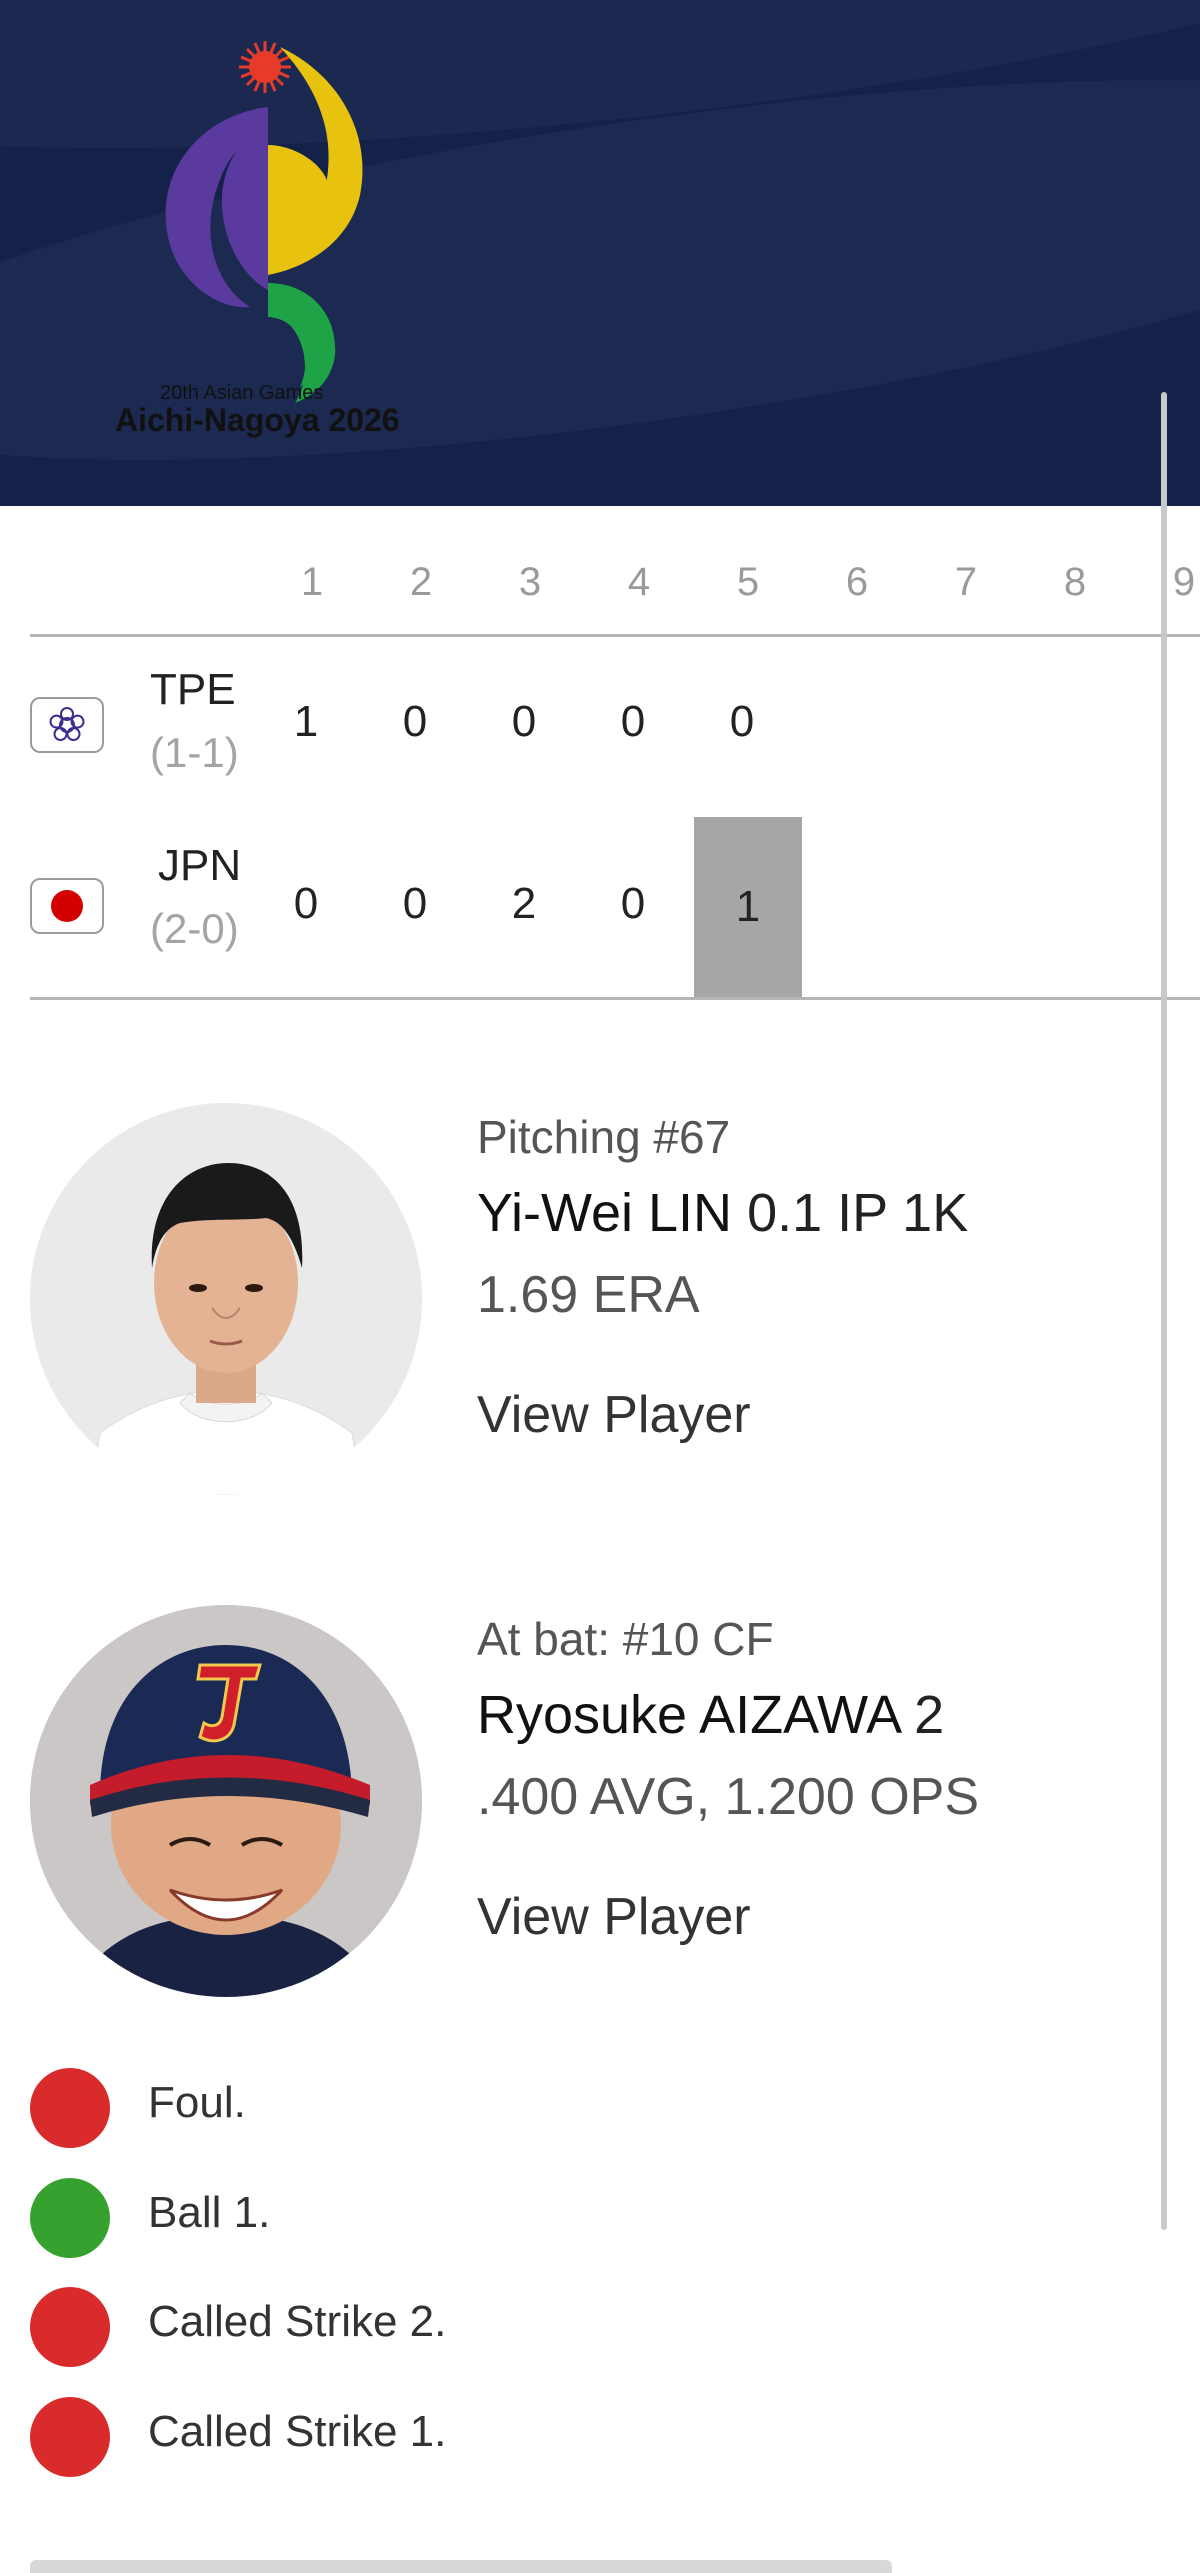 This screenshot has height=2573, width=1200. I want to click on logo-title: Aichi-Nagoya 2026, so click(257, 420).